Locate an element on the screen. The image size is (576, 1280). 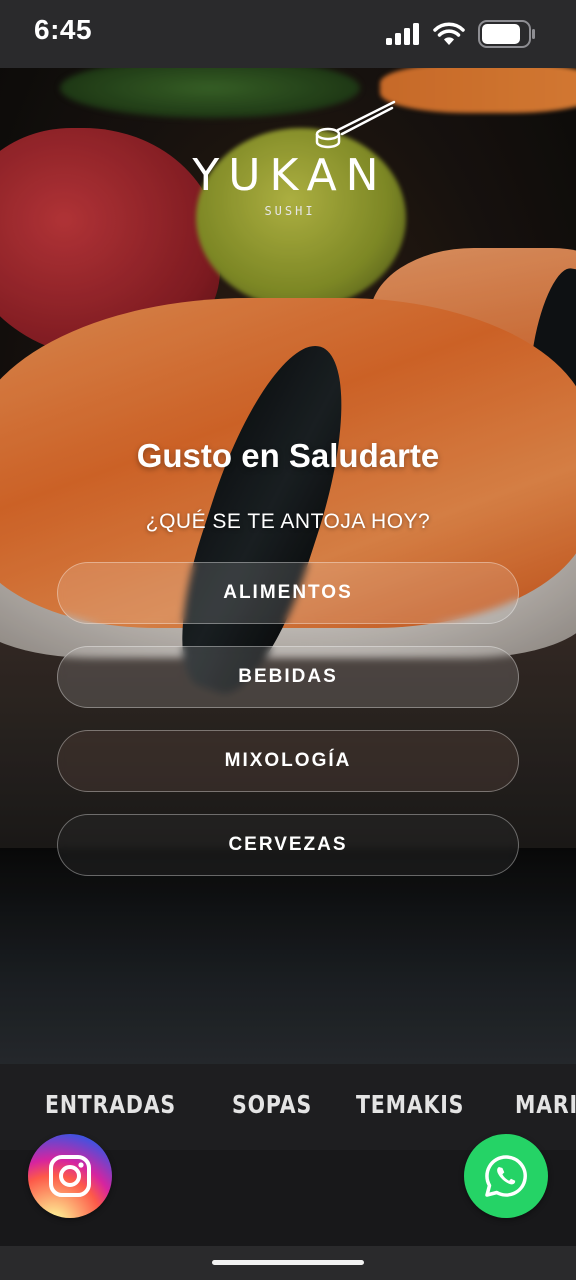
bebidas-button: BEBIDAS is located at coordinates (288, 677).